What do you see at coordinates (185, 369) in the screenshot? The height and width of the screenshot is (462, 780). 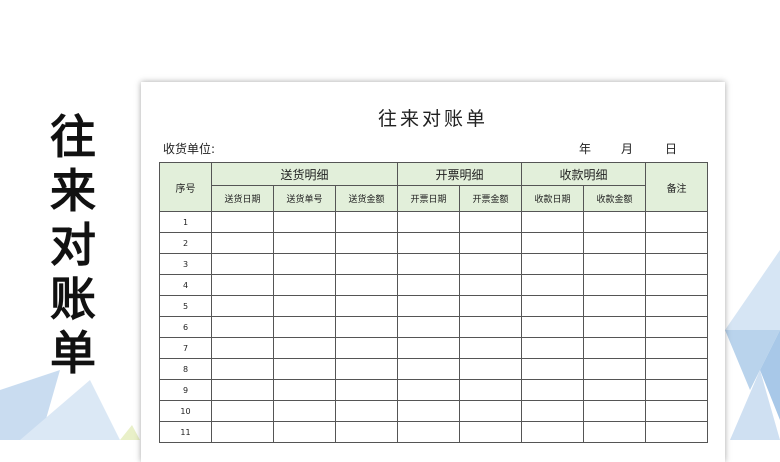 I see `row-number: 8` at bounding box center [185, 369].